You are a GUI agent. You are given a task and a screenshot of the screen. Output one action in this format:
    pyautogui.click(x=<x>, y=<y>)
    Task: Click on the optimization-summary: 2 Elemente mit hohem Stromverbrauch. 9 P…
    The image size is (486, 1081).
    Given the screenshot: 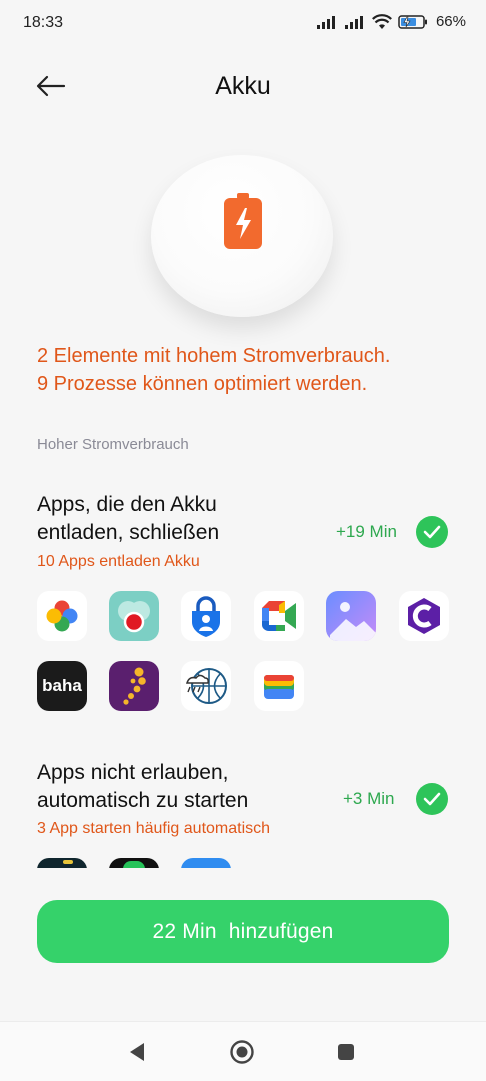 What is the action you would take?
    pyautogui.click(x=252, y=370)
    